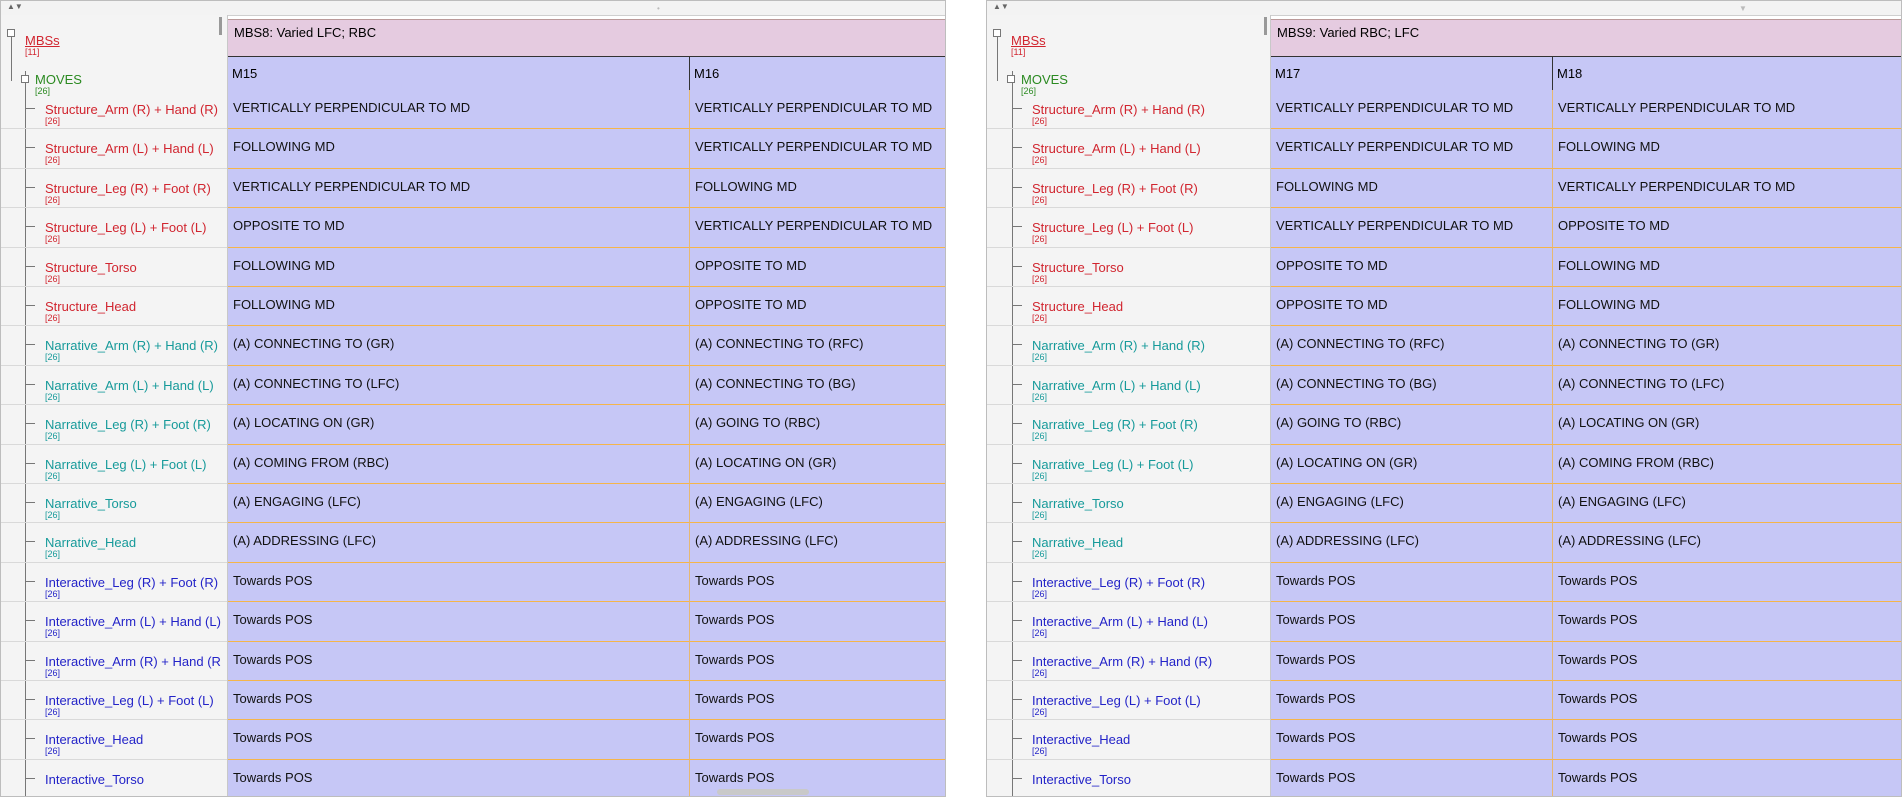  I want to click on tier-row: Interactive_Arm (R) + Hand (R [26], so click(114, 661).